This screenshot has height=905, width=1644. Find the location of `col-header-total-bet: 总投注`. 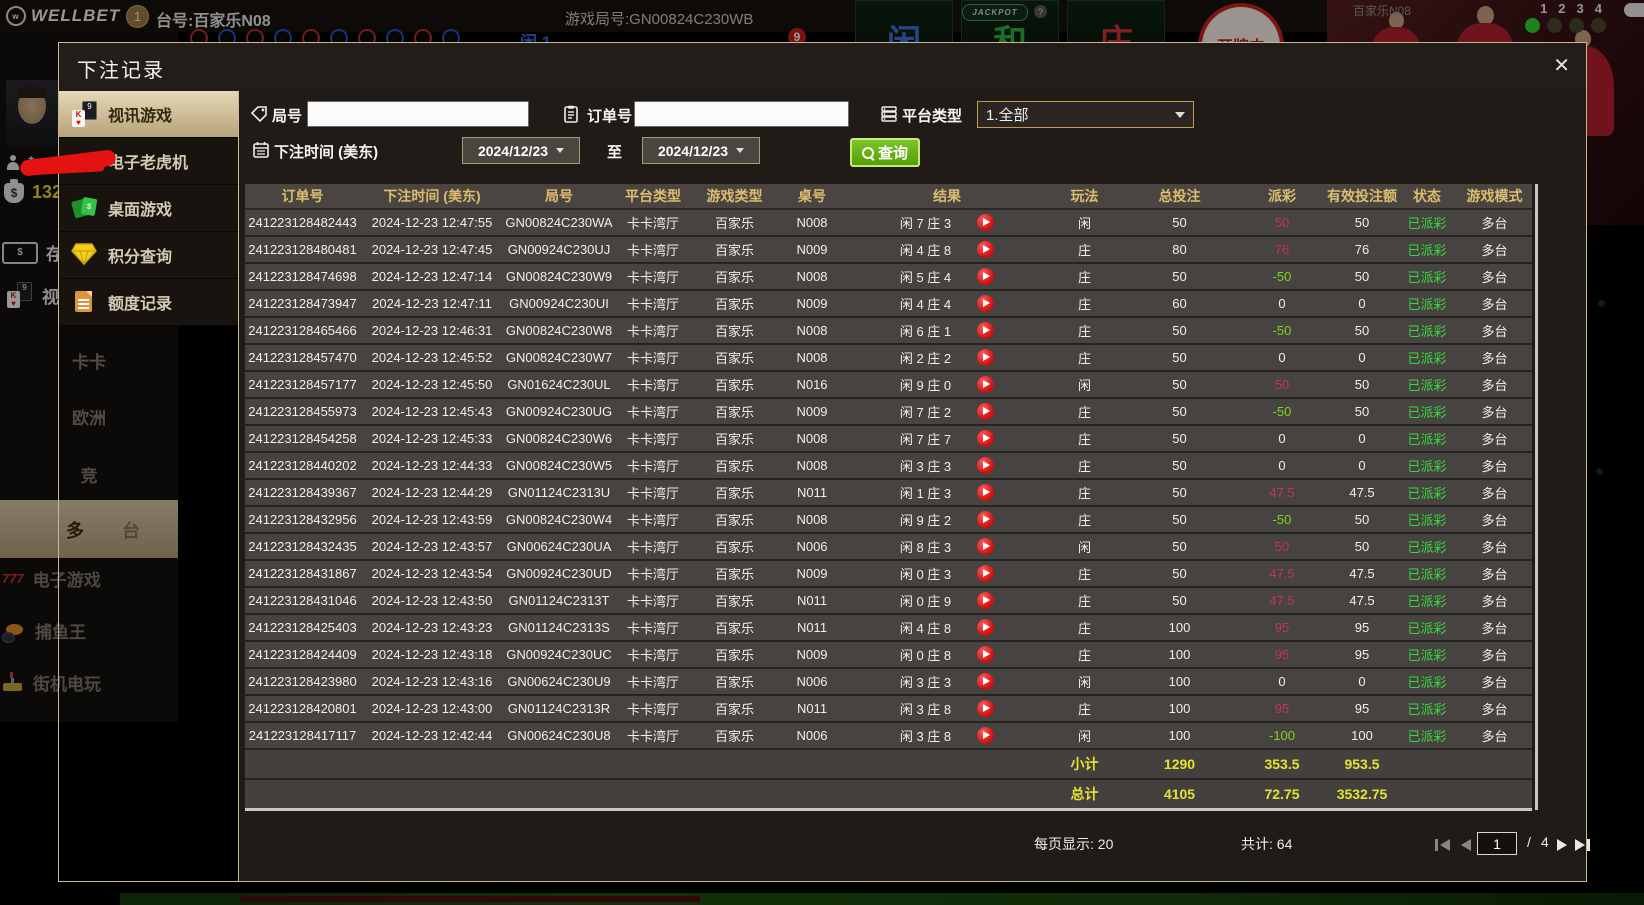

col-header-total-bet: 总投注 is located at coordinates (1179, 197).